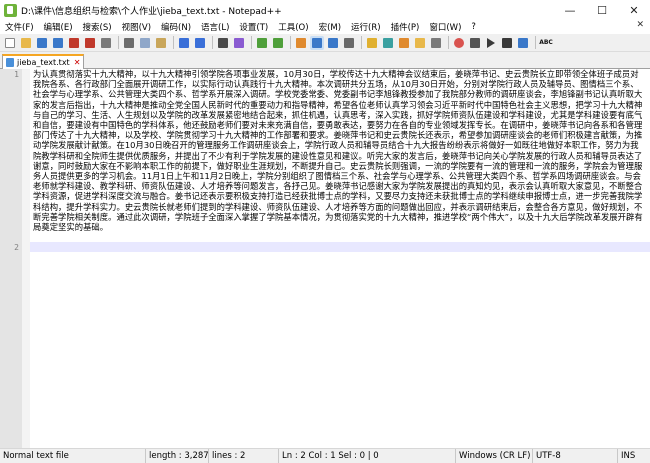  I want to click on cut-button, so click(129, 43).